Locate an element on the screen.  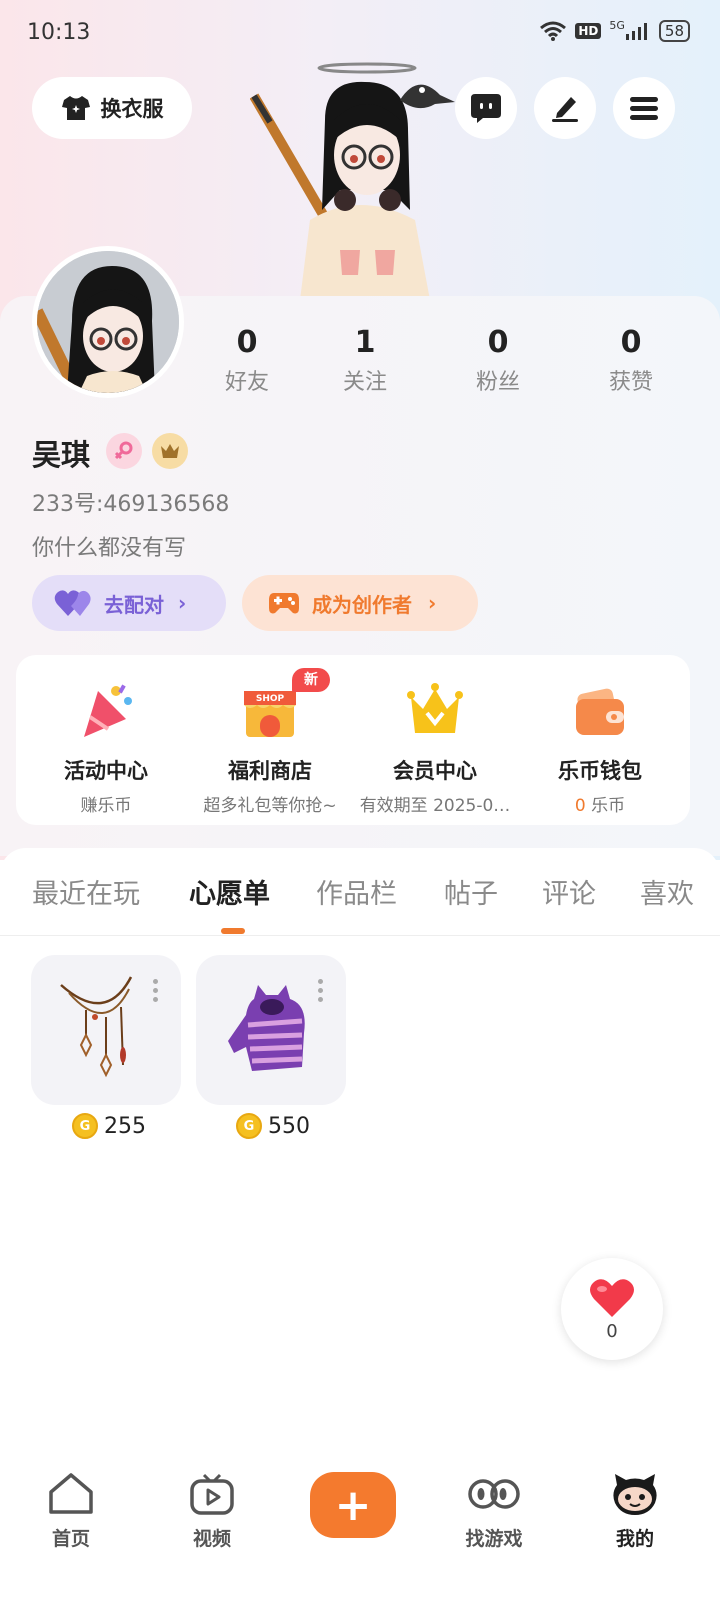
wishlist-price-hoodie: G 550 is located at coordinates (273, 1126).